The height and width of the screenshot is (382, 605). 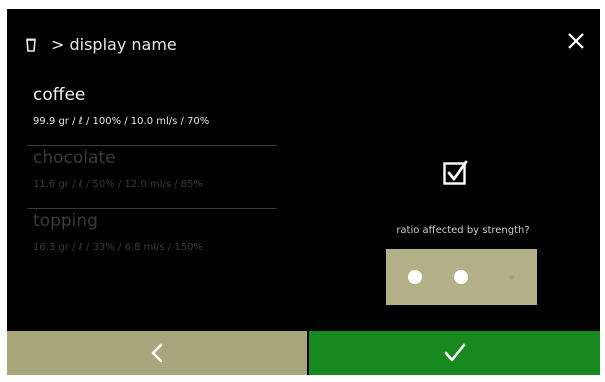 What do you see at coordinates (118, 247) in the screenshot?
I see `ingredient-detail: 16.3 gr / ℓ / 33% / 6.8 ml/s / 150%` at bounding box center [118, 247].